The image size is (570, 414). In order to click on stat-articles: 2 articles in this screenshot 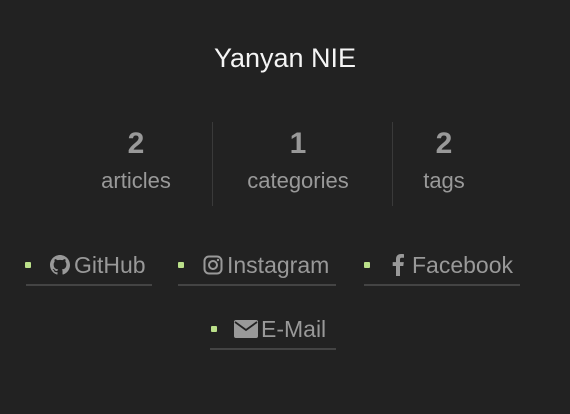, I will do `click(136, 164)`.